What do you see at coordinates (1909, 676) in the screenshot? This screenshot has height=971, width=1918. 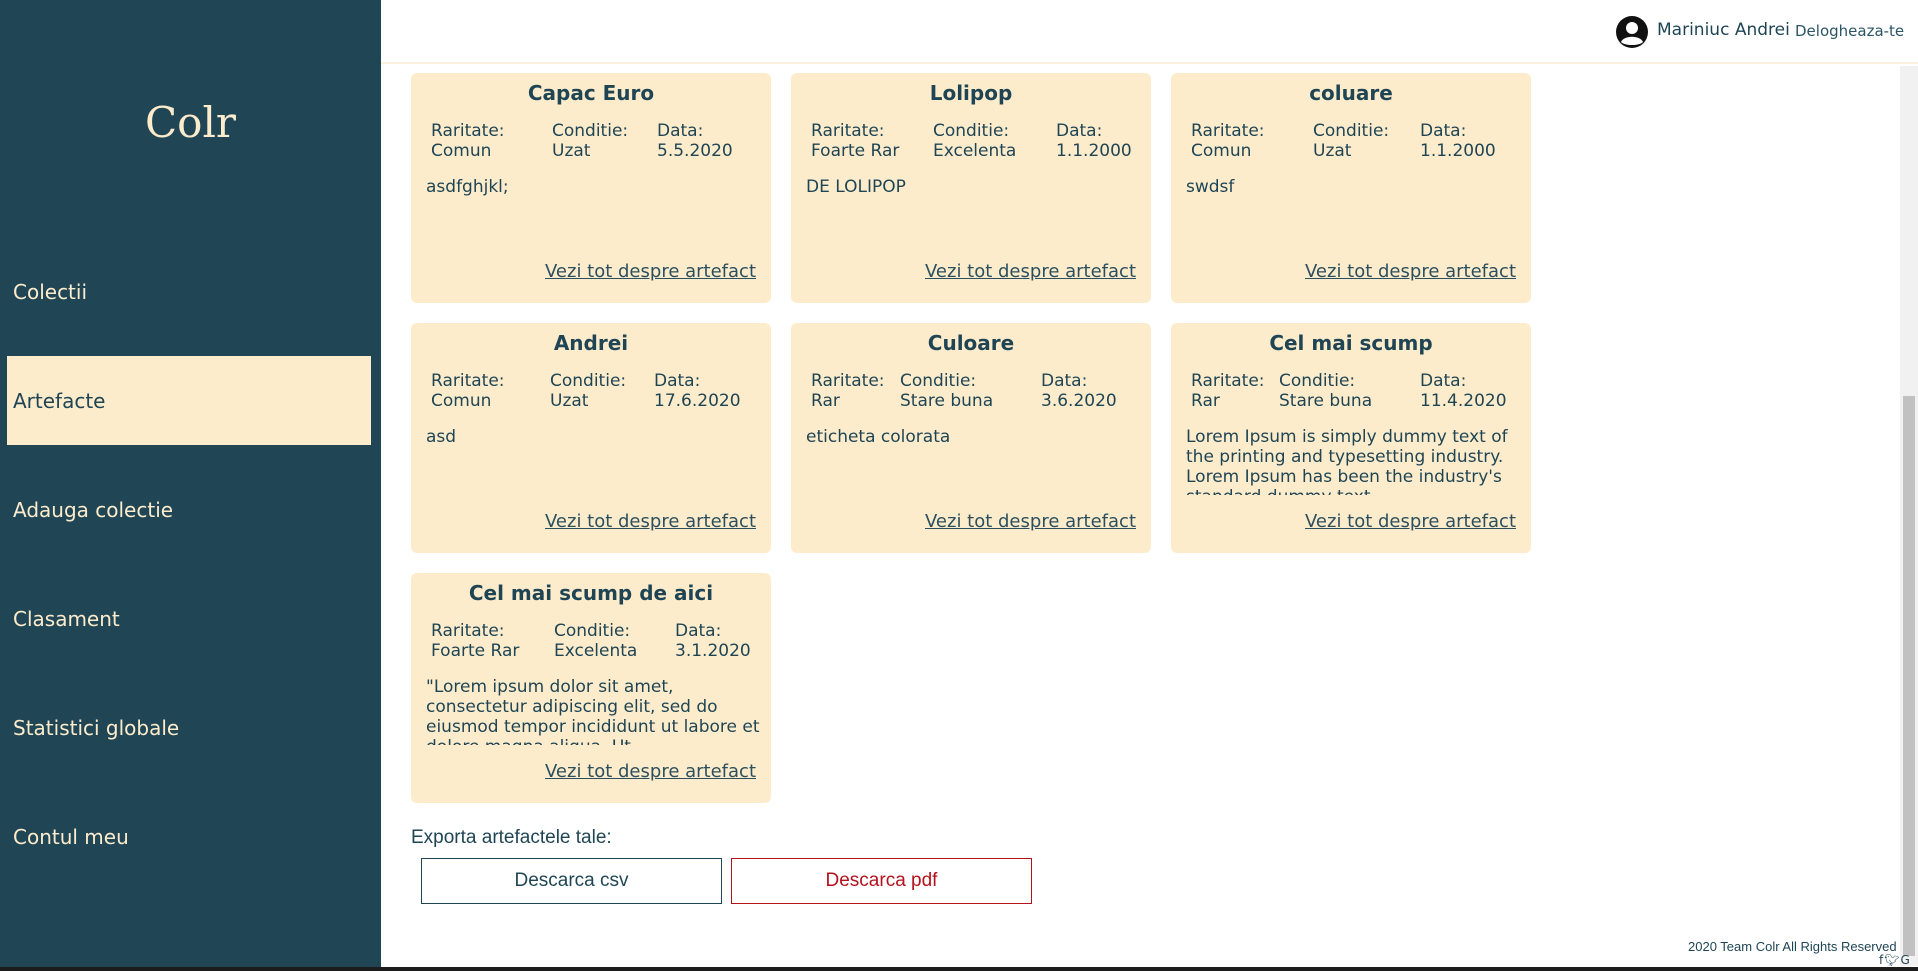 I see `scrollbar-thumb` at bounding box center [1909, 676].